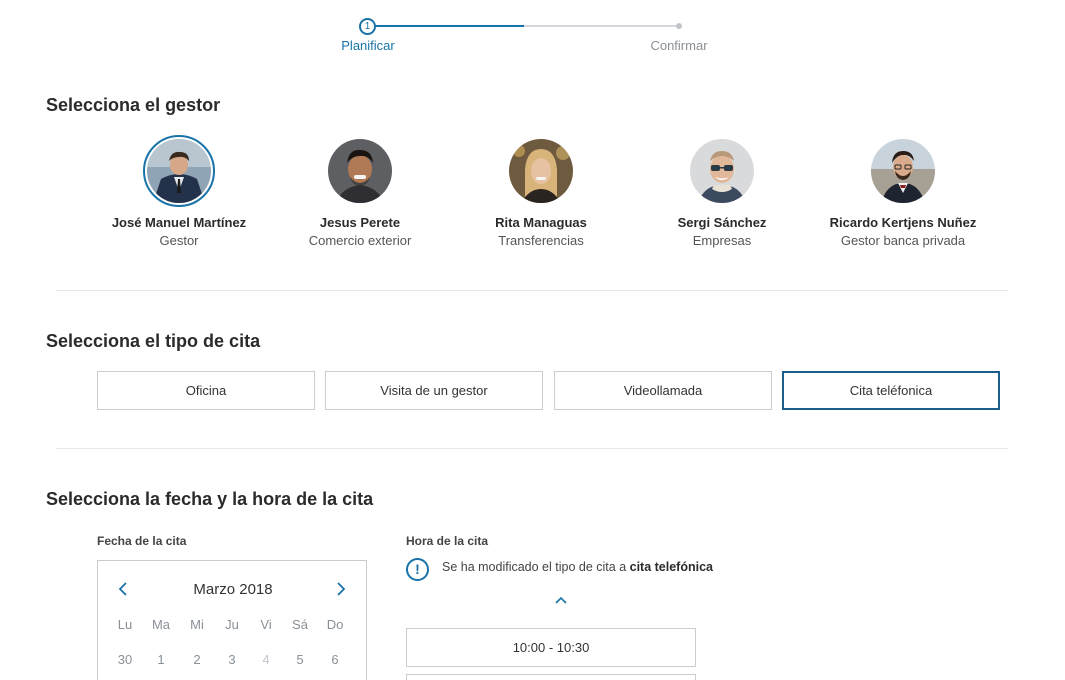 The image size is (1065, 680). I want to click on manager-card-jesus: Jesus Perete Comercio exterior, so click(360, 191).